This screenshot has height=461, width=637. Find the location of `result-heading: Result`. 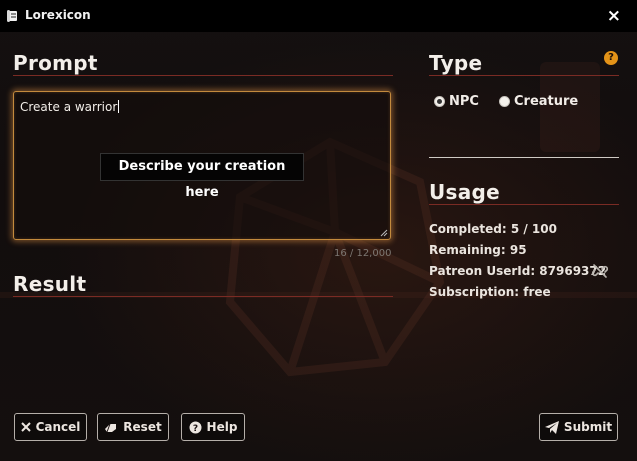

result-heading: Result is located at coordinates (50, 284).